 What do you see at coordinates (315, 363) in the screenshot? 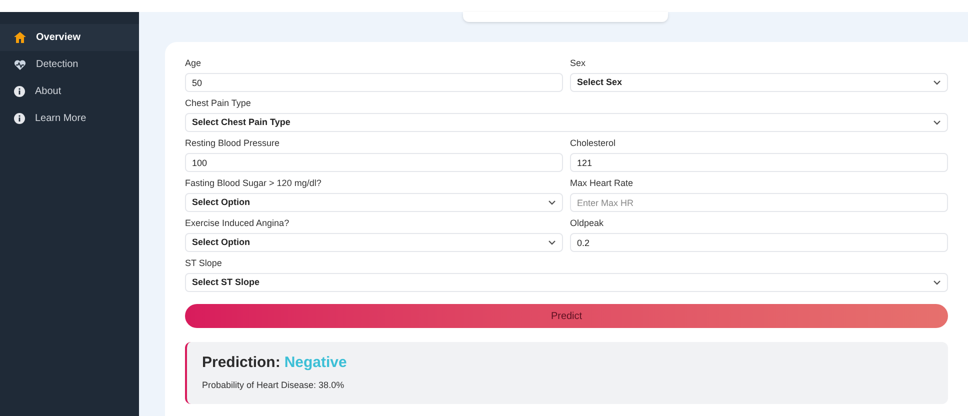
I see `prediction-outcome: Negative` at bounding box center [315, 363].